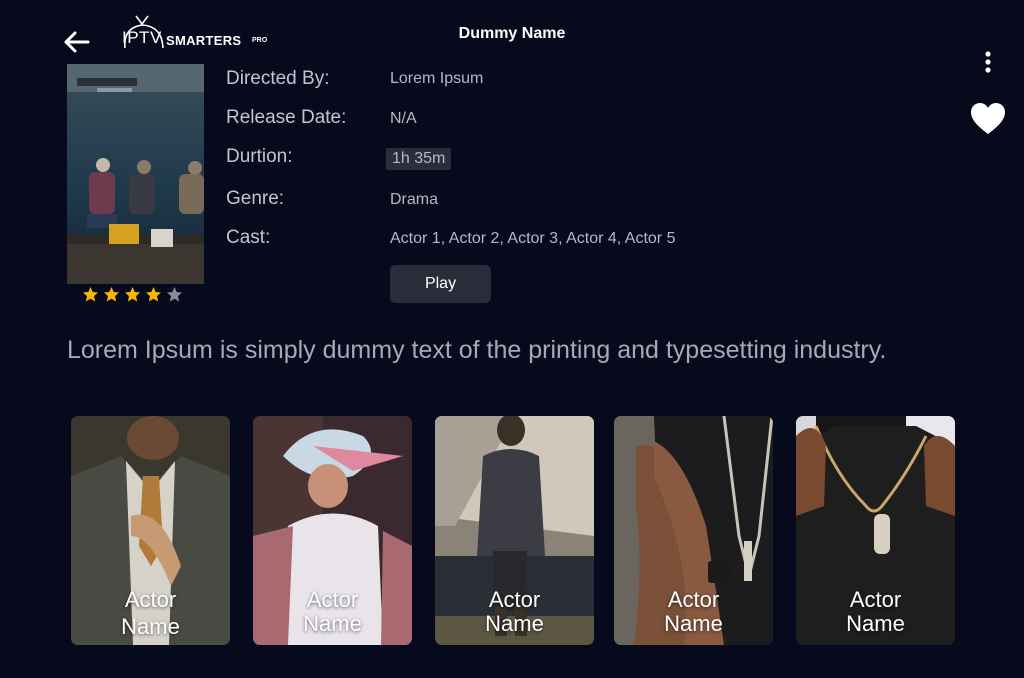  I want to click on movie-poster, so click(135, 174).